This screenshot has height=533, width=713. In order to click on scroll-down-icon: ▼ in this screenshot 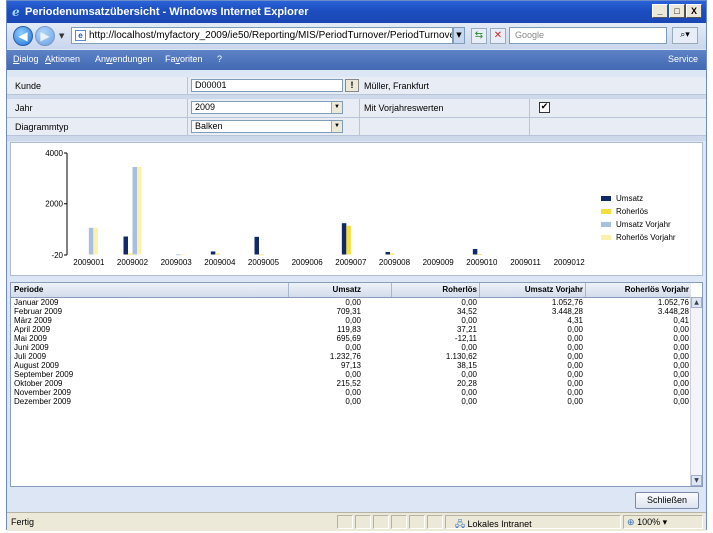, I will do `click(696, 480)`.